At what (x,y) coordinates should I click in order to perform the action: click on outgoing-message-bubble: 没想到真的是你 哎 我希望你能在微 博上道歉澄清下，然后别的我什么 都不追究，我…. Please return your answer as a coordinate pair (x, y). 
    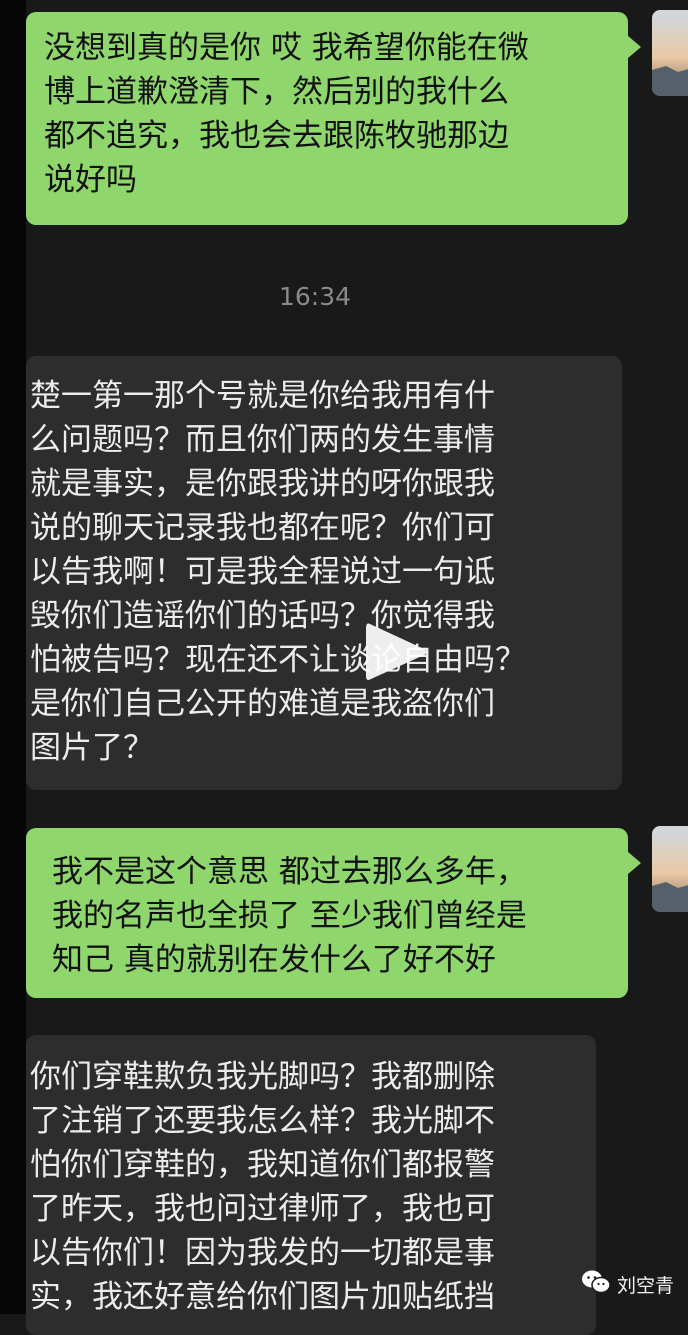
    Looking at the image, I should click on (327, 118).